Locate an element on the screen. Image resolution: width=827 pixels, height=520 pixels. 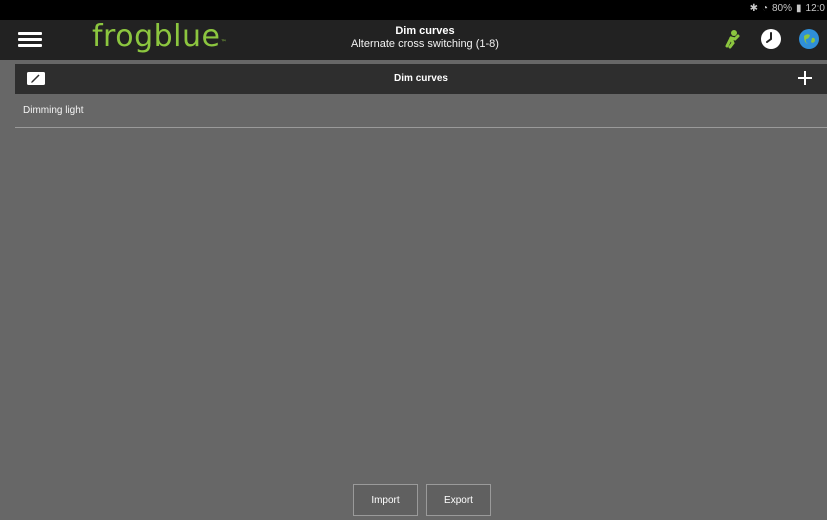
import-button: Import is located at coordinates (385, 500).